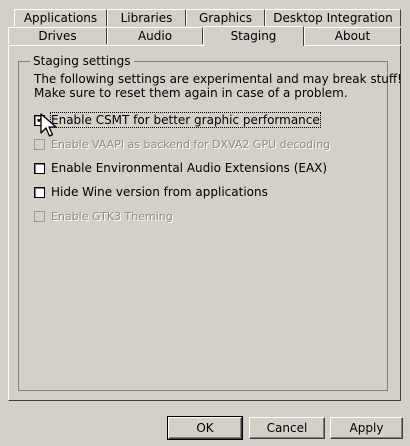 This screenshot has width=410, height=446. I want to click on option-hide-wine-version: Hide Wine version from applications, so click(151, 192).